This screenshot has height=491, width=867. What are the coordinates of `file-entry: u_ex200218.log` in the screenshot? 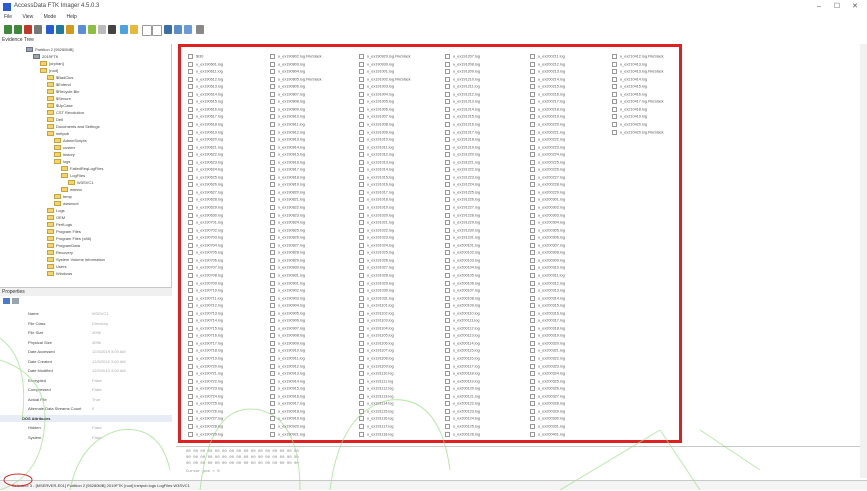 It's located at (568, 109).